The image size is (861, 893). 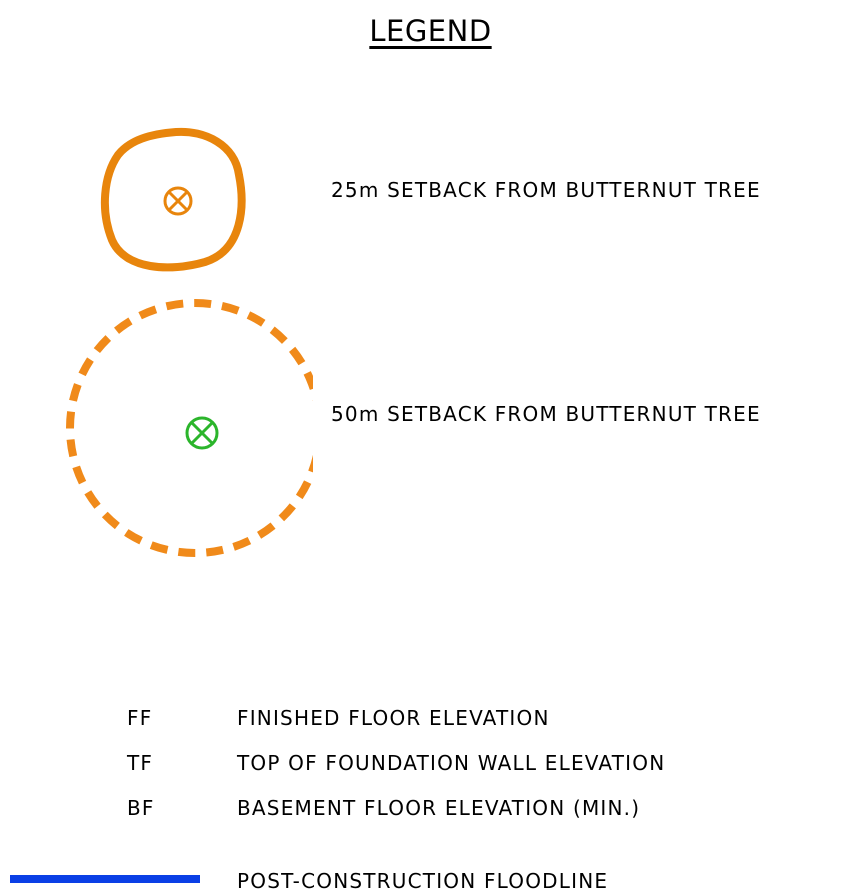 I want to click on floodline-symbol, so click(x=105, y=879).